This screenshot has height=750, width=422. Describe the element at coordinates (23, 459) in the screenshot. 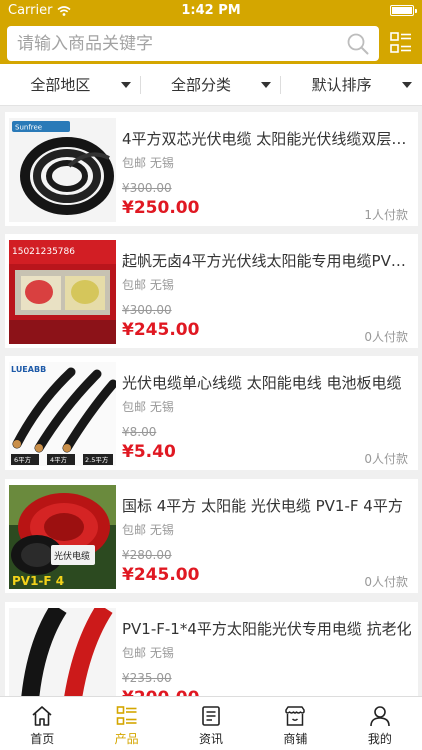

I see `thumb-size-label: 6平方` at that location.